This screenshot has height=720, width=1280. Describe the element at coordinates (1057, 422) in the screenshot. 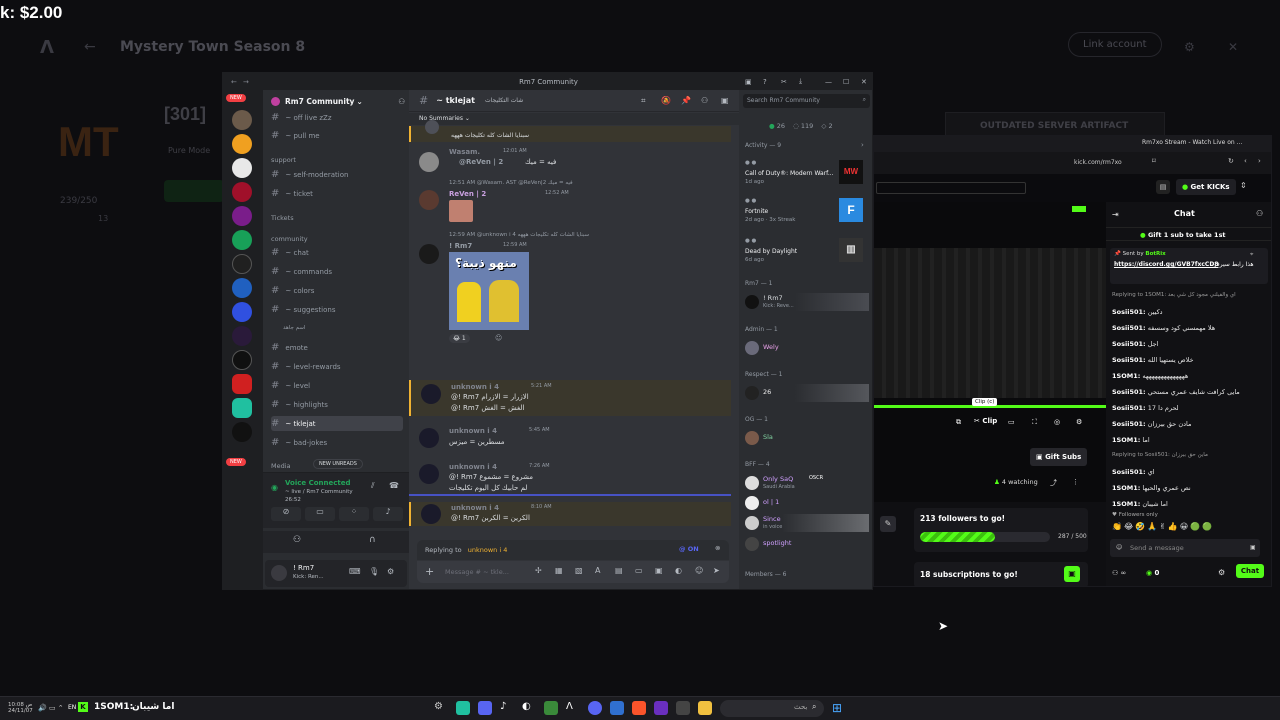

I see `speed-icon: ◎` at that location.